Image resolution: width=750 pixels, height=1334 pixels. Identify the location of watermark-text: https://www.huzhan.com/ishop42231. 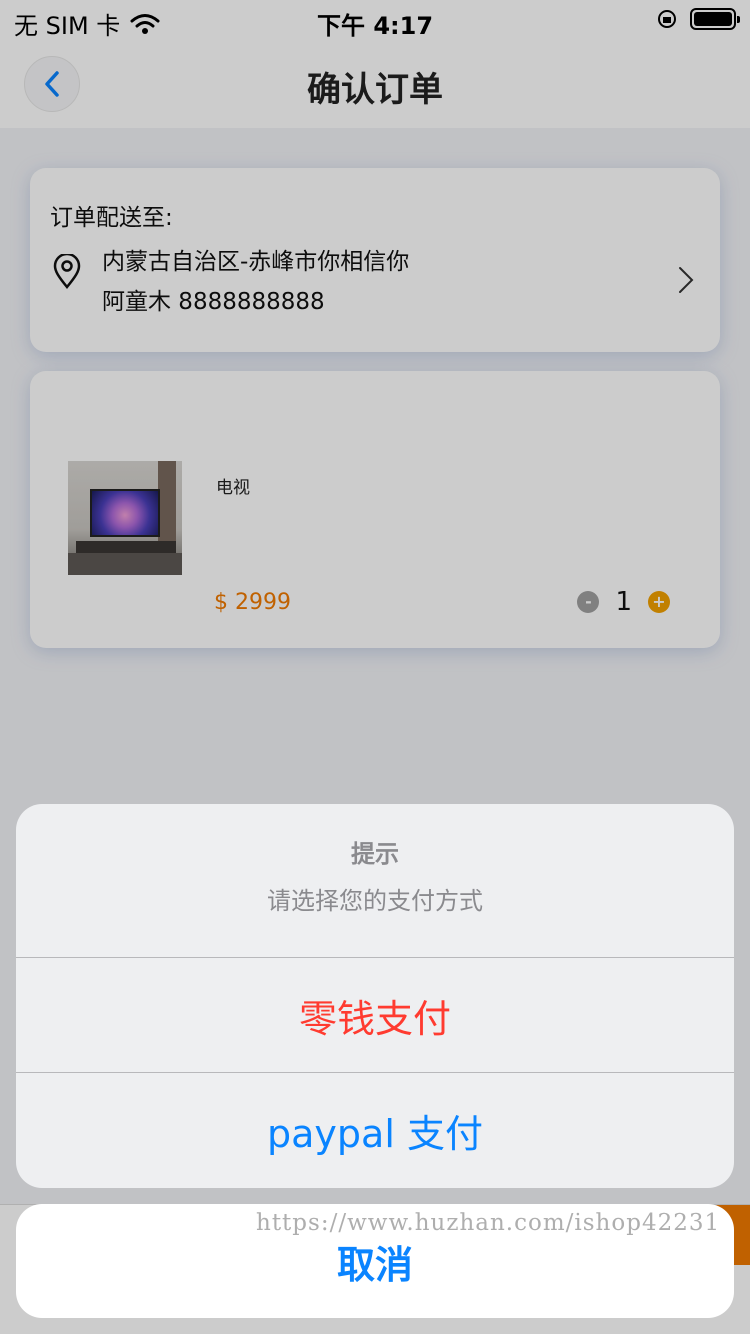
(488, 1223).